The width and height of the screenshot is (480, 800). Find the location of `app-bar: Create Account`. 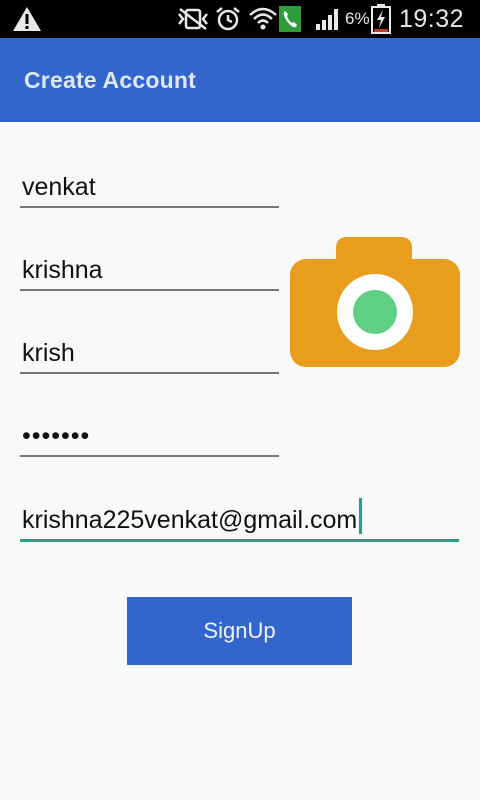

app-bar: Create Account is located at coordinates (240, 80).